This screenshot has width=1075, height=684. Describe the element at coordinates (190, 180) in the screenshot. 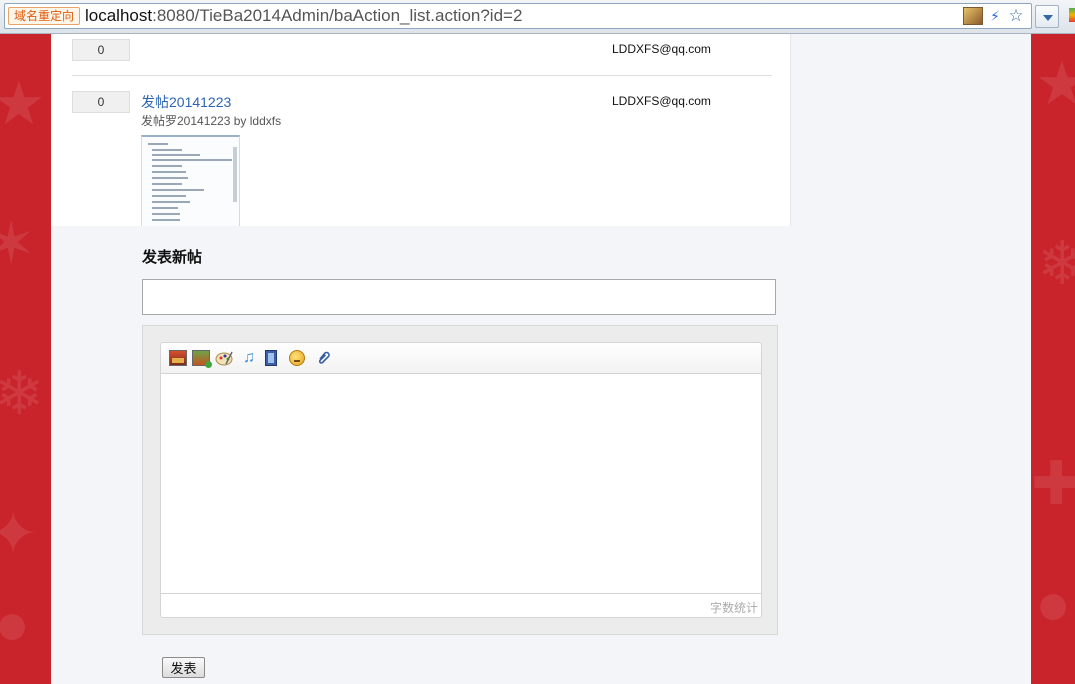

I see `post-thumbnail-image` at that location.